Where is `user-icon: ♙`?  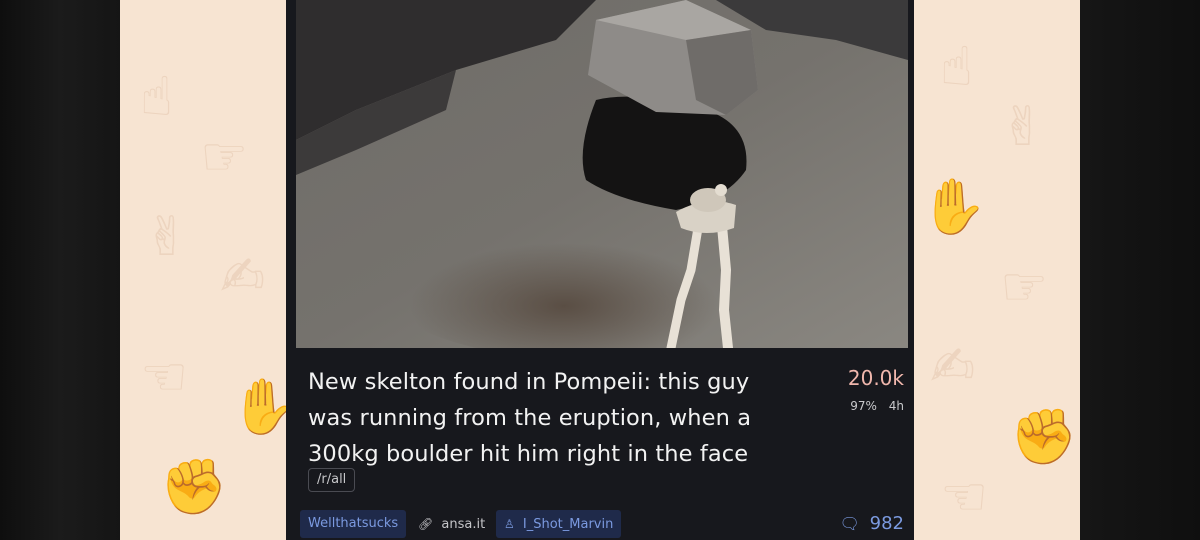 user-icon: ♙ is located at coordinates (509, 524).